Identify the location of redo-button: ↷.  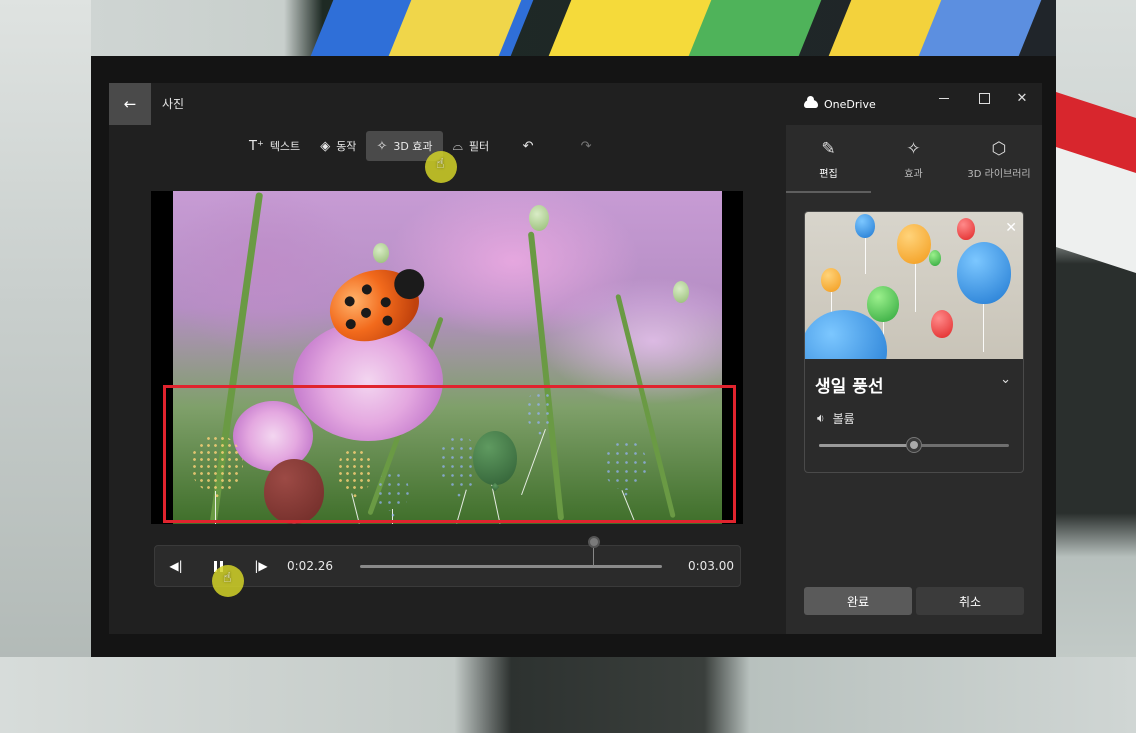
(586, 146).